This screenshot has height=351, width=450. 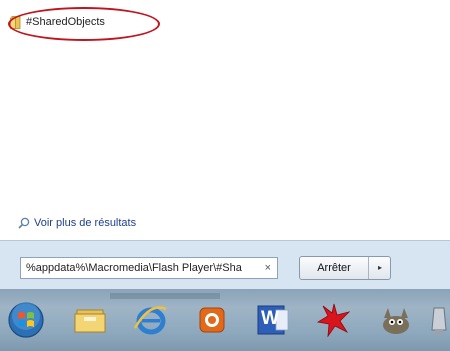 What do you see at coordinates (84, 24) in the screenshot?
I see `highlight-annotation-oval` at bounding box center [84, 24].